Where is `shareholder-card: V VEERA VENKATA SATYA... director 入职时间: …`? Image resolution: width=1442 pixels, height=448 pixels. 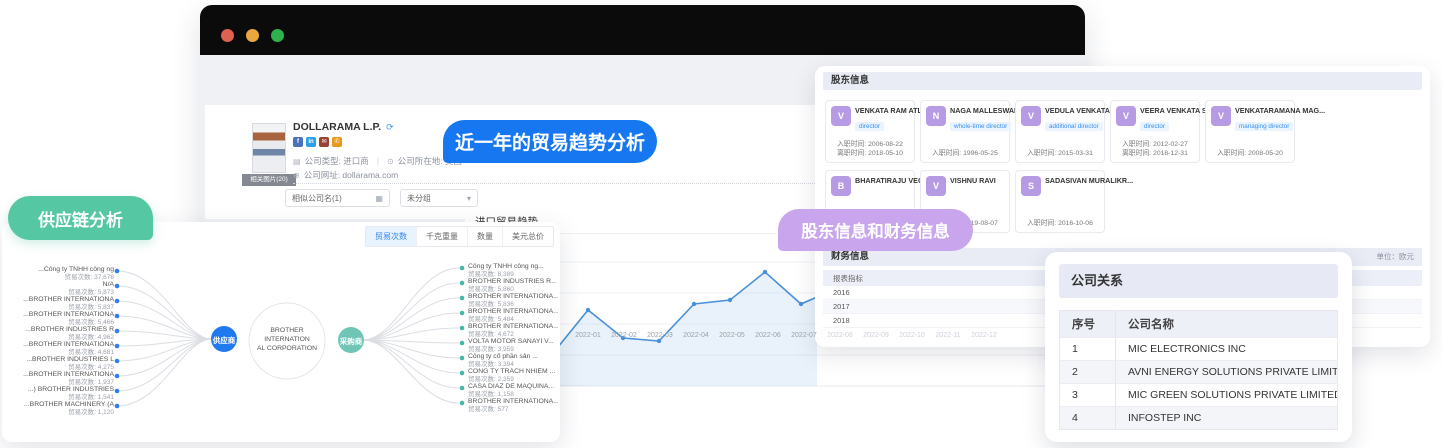 shareholder-card: V VEERA VENKATA SATYA... director 入职时间: … is located at coordinates (1170, 131).